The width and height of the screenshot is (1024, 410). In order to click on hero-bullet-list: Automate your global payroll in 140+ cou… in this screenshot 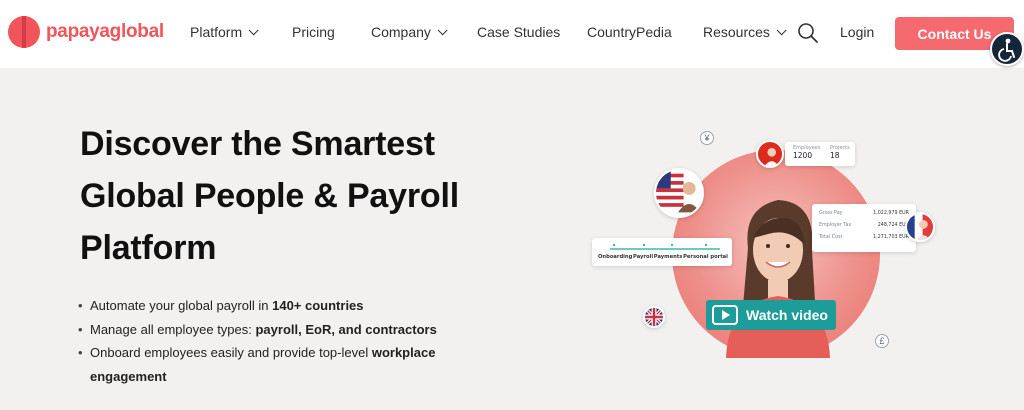, I will do `click(288, 341)`.